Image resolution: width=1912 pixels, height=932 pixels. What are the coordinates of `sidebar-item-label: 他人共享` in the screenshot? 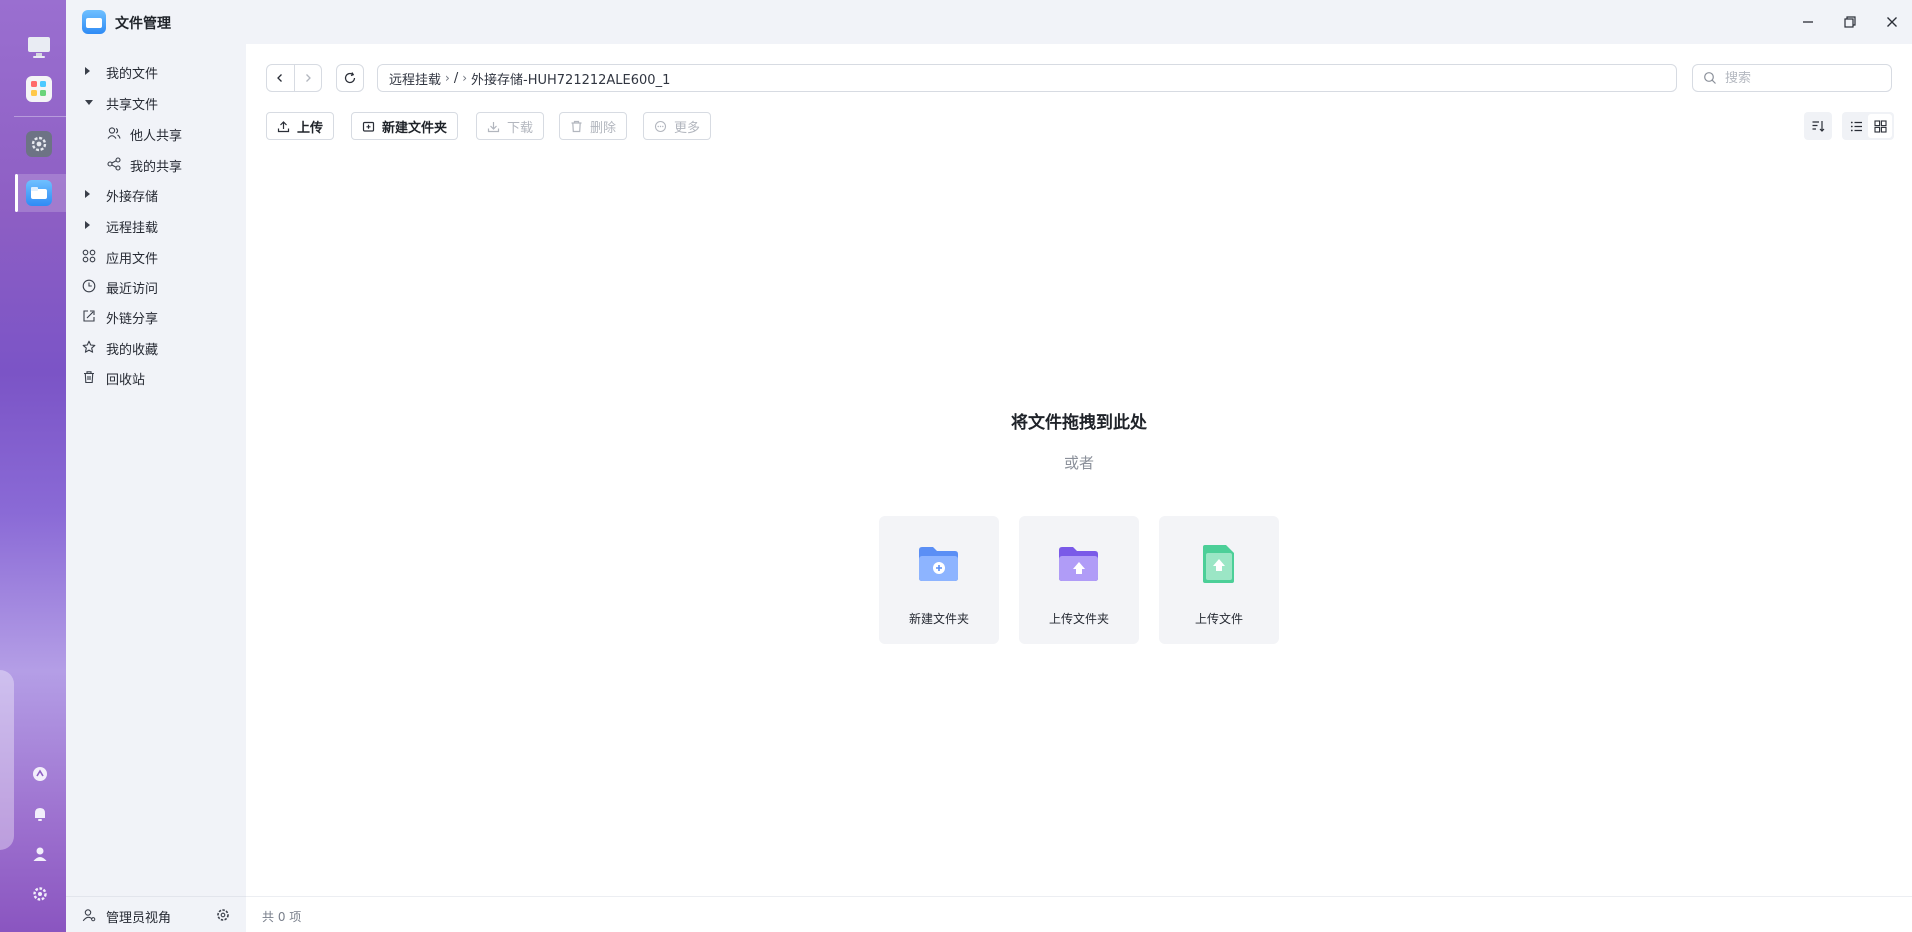 It's located at (156, 136).